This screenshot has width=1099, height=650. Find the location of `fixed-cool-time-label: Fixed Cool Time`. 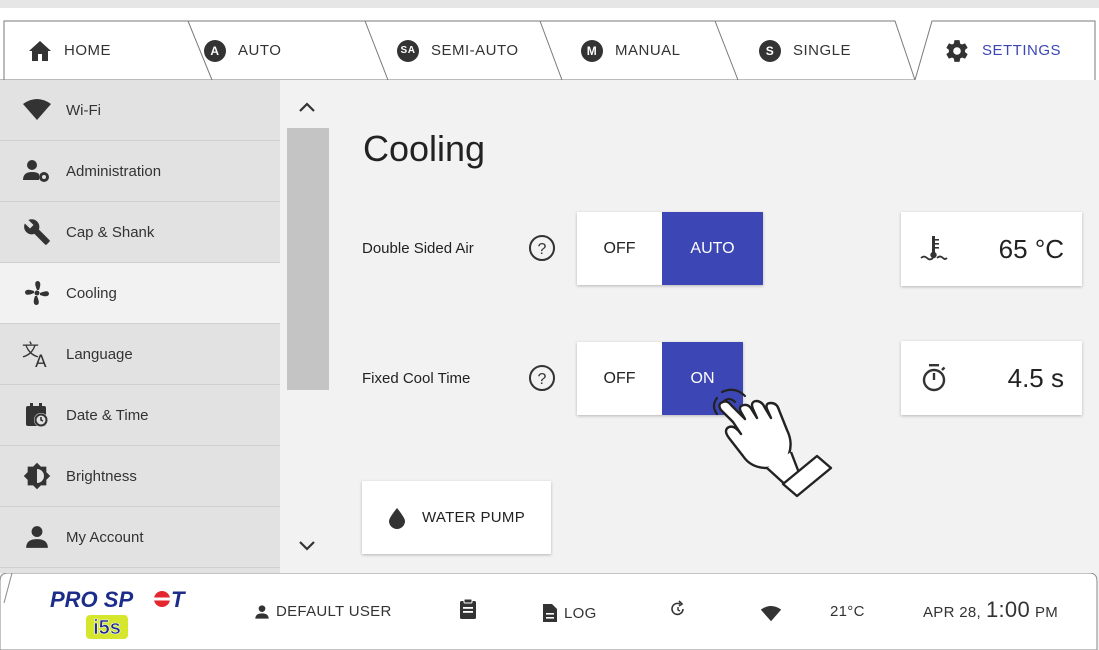

fixed-cool-time-label: Fixed Cool Time is located at coordinates (416, 378).